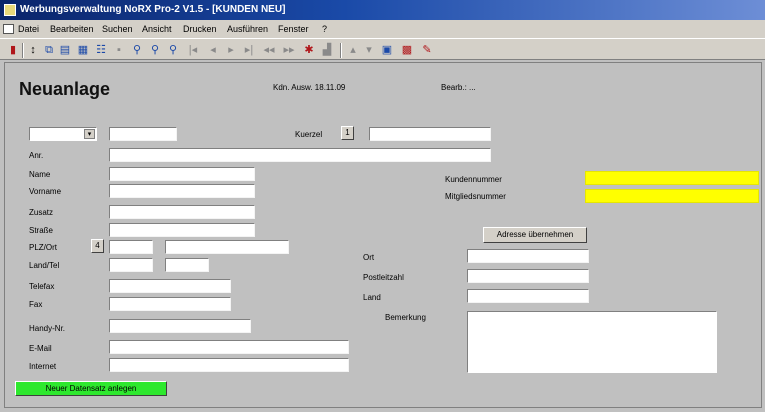  What do you see at coordinates (269, 50) in the screenshot?
I see `prev-page-icon: ◂◂` at bounding box center [269, 50].